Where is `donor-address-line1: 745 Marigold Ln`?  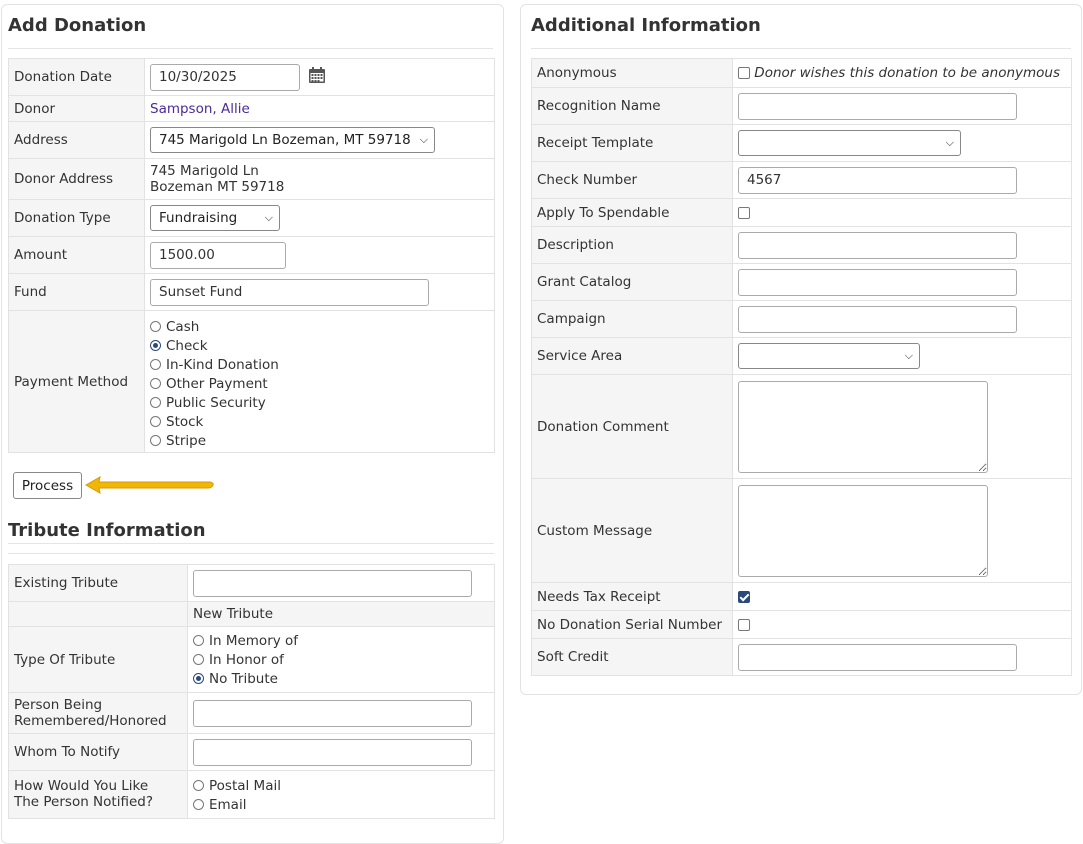
donor-address-line1: 745 Marigold Ln is located at coordinates (204, 171).